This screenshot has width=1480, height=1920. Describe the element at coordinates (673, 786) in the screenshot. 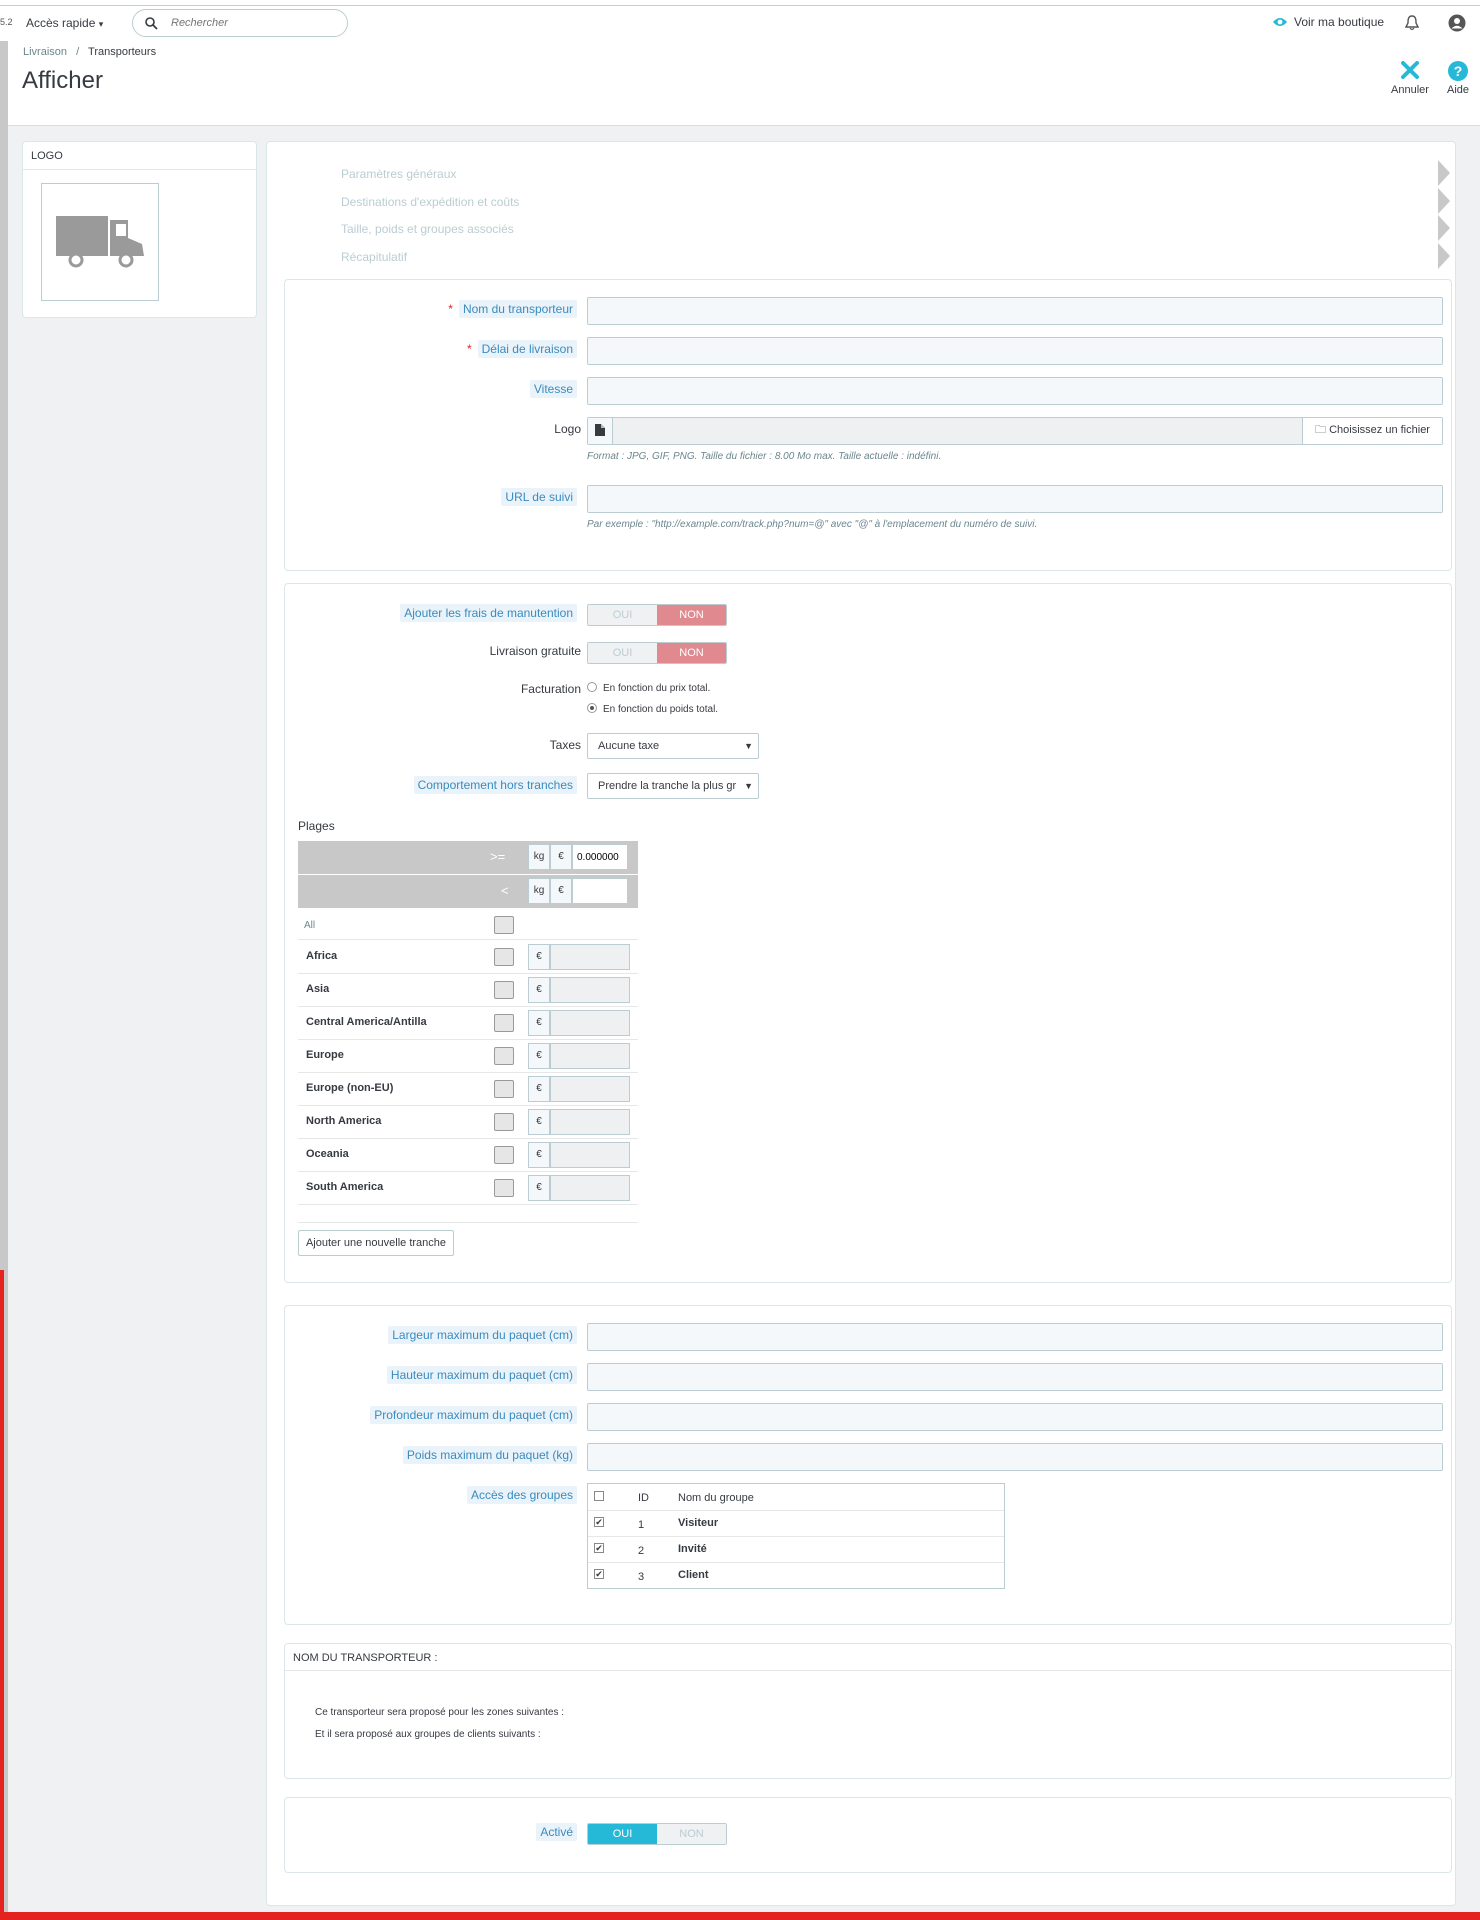

I see `out-of-range-select: Prendre la tranche la plus gr ▼` at that location.